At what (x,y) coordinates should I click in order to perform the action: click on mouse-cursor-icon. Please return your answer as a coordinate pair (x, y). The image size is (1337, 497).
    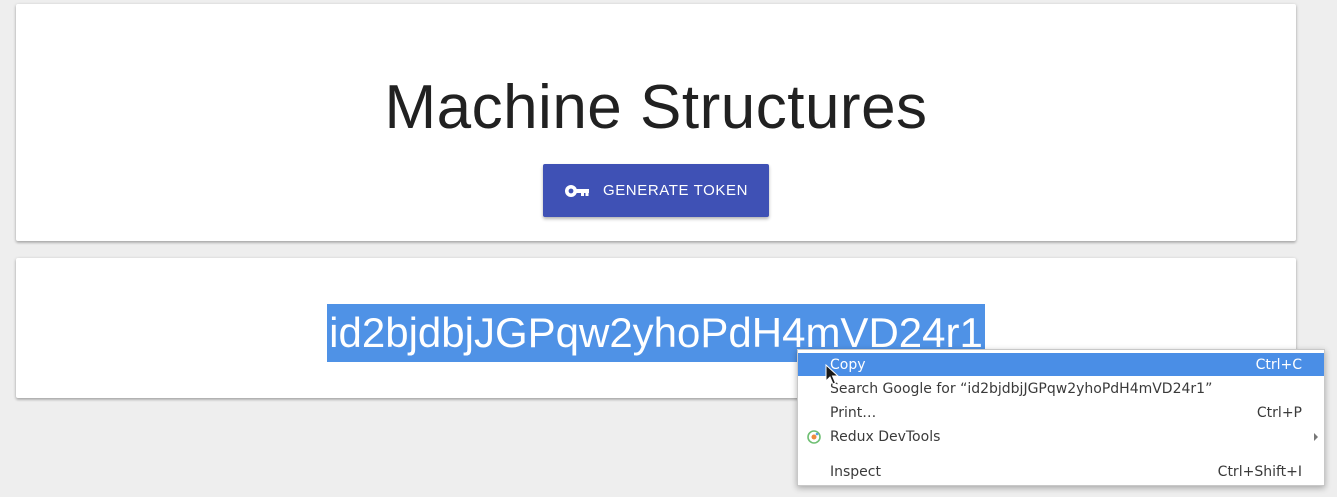
    Looking at the image, I should click on (832, 374).